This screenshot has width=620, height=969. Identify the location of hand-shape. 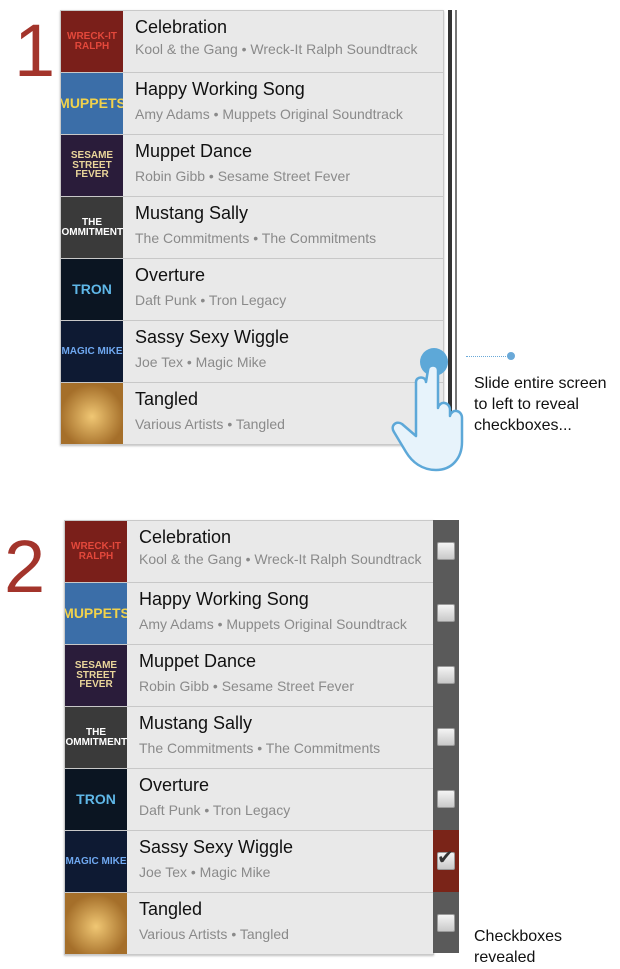
(427, 418).